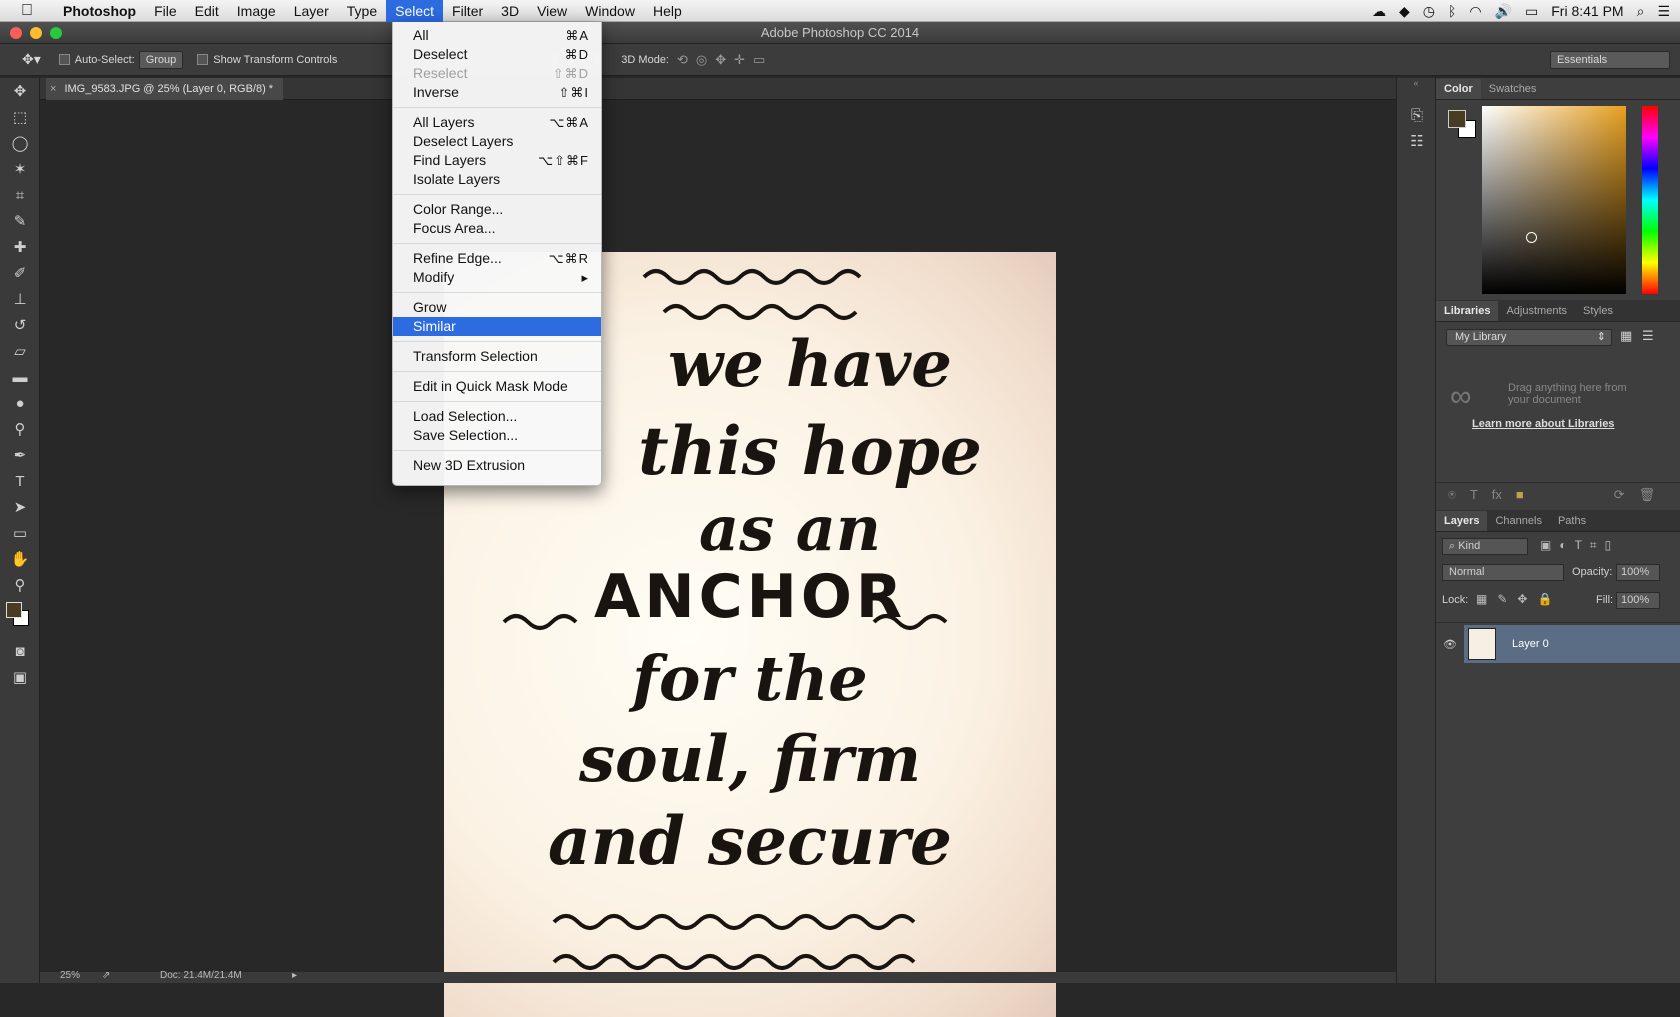 This screenshot has height=1017, width=1680. Describe the element at coordinates (1638, 600) in the screenshot. I see `fill-field: 100%` at that location.